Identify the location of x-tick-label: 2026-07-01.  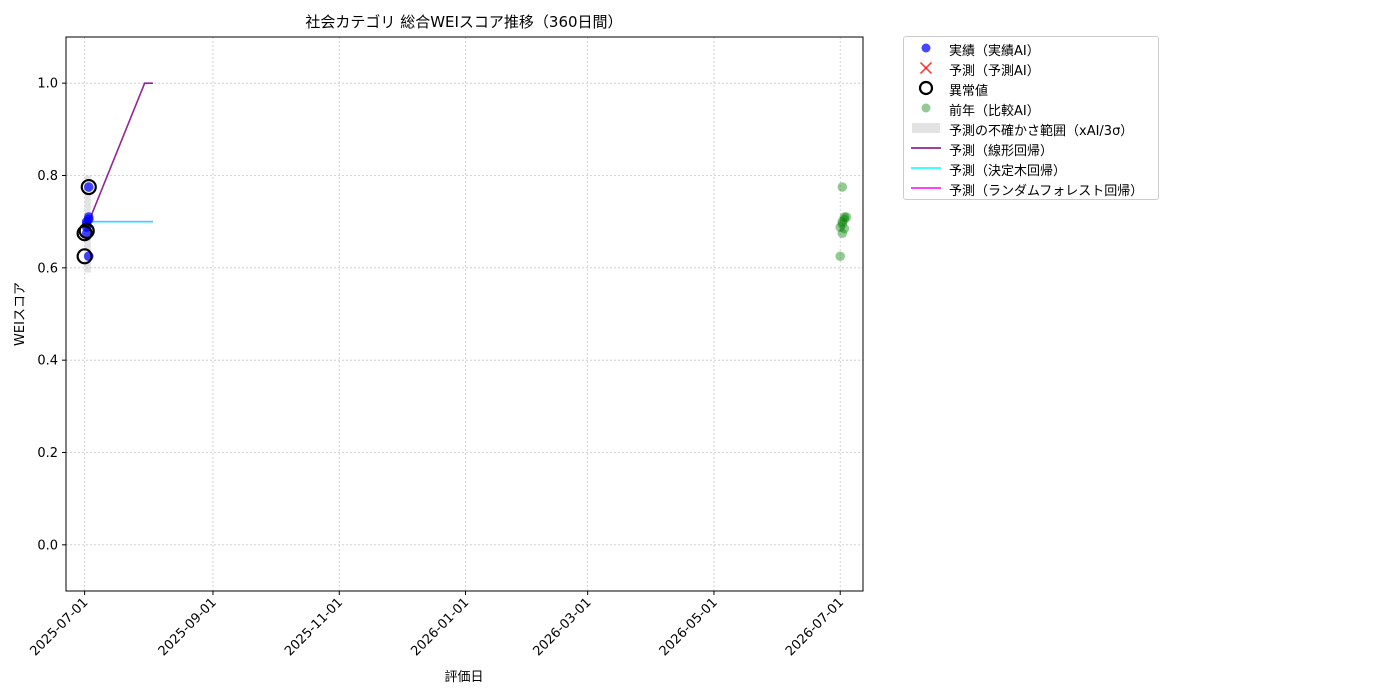
(815, 627).